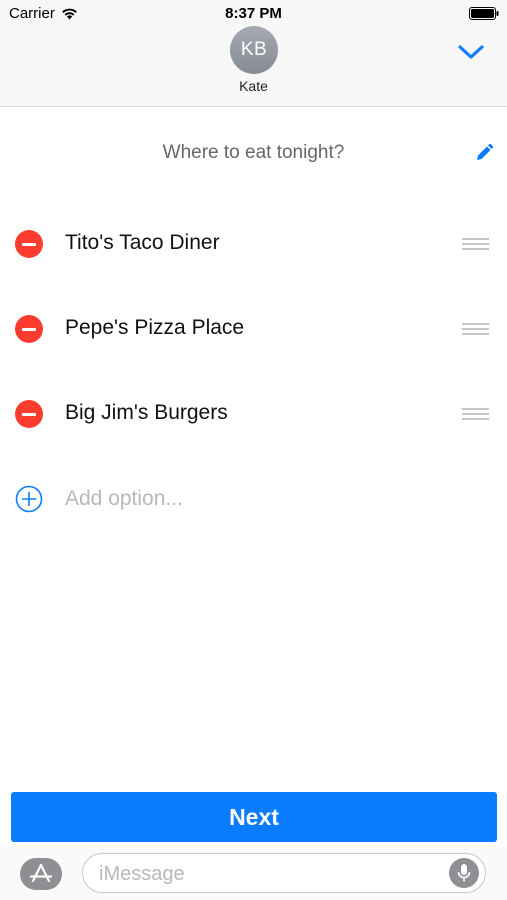 This screenshot has height=900, width=507. I want to click on add-option-input, so click(265, 499).